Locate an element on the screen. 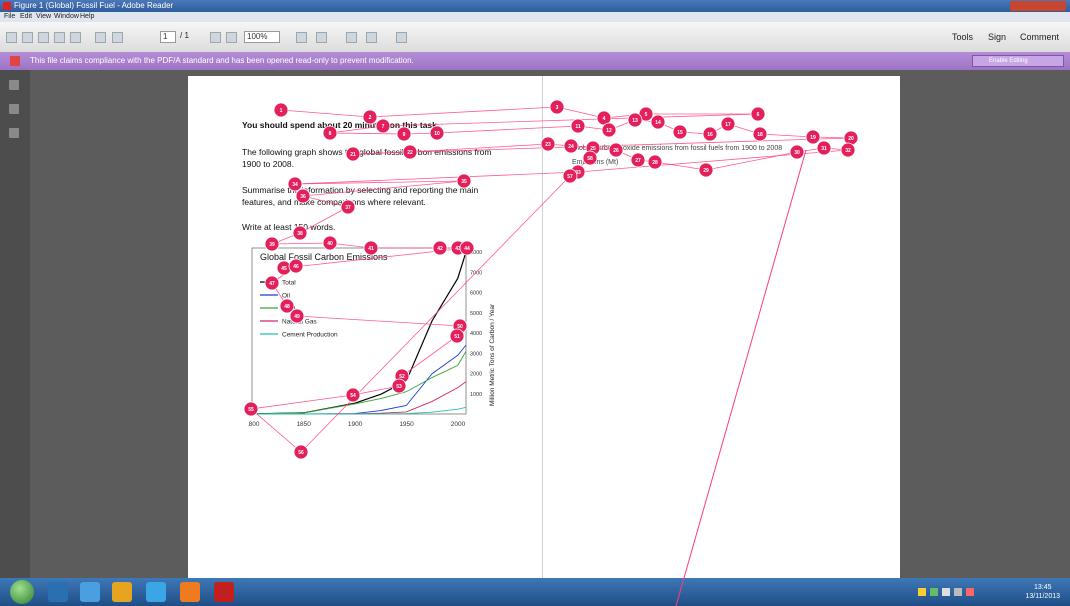  gaze-fixation-number: 37 is located at coordinates (348, 208).